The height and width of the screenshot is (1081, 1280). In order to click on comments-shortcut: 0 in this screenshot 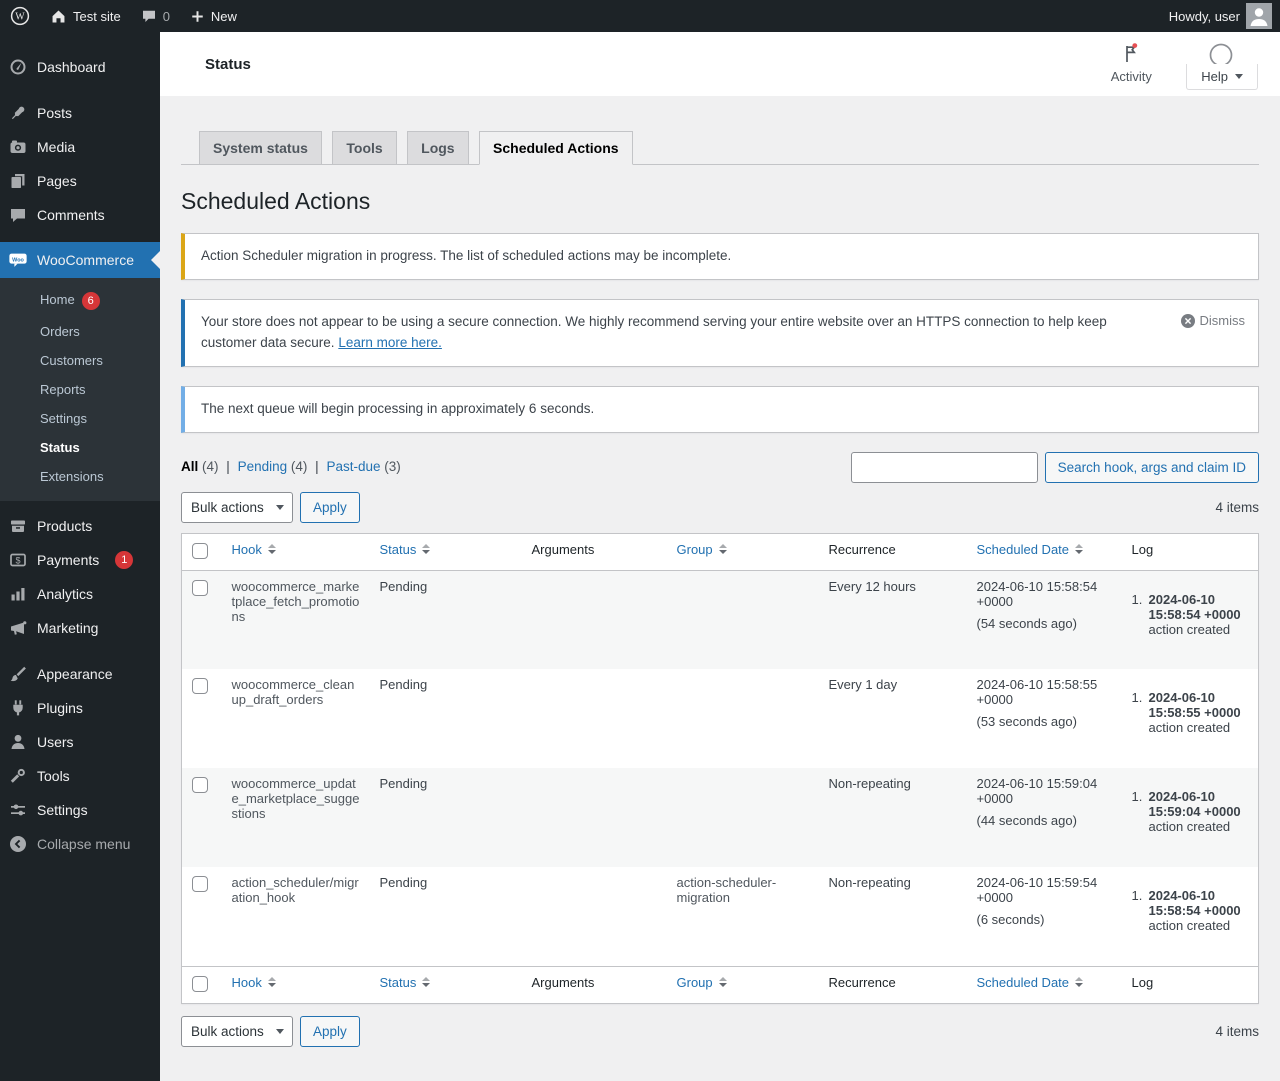, I will do `click(155, 16)`.